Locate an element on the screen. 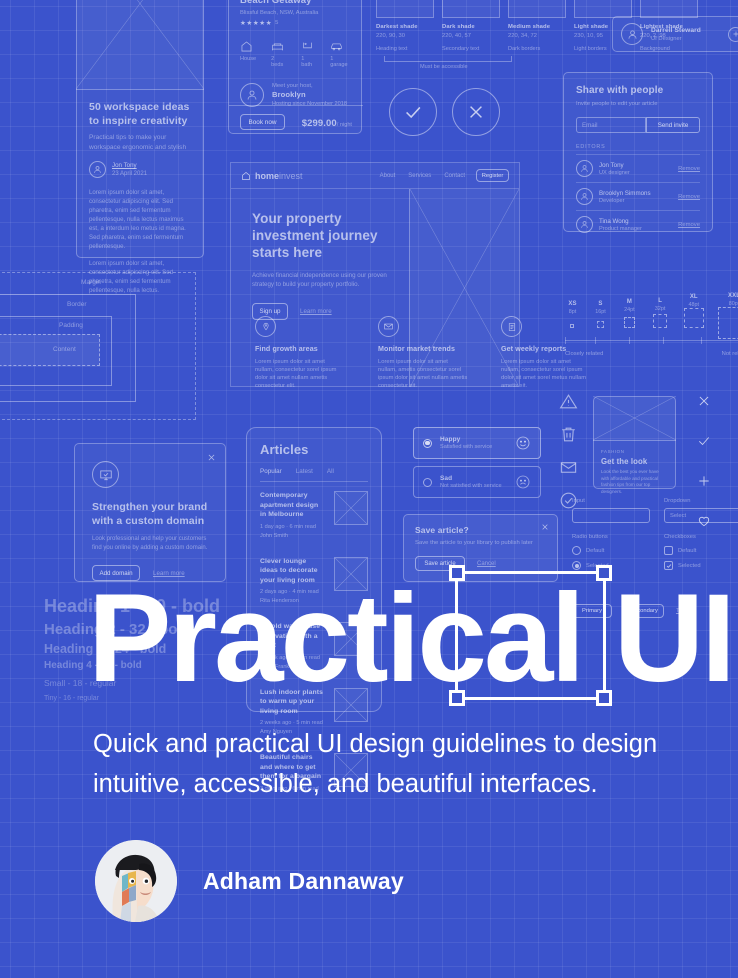  item-meta: 2 weeks ago · 5 min read is located at coordinates (291, 723).